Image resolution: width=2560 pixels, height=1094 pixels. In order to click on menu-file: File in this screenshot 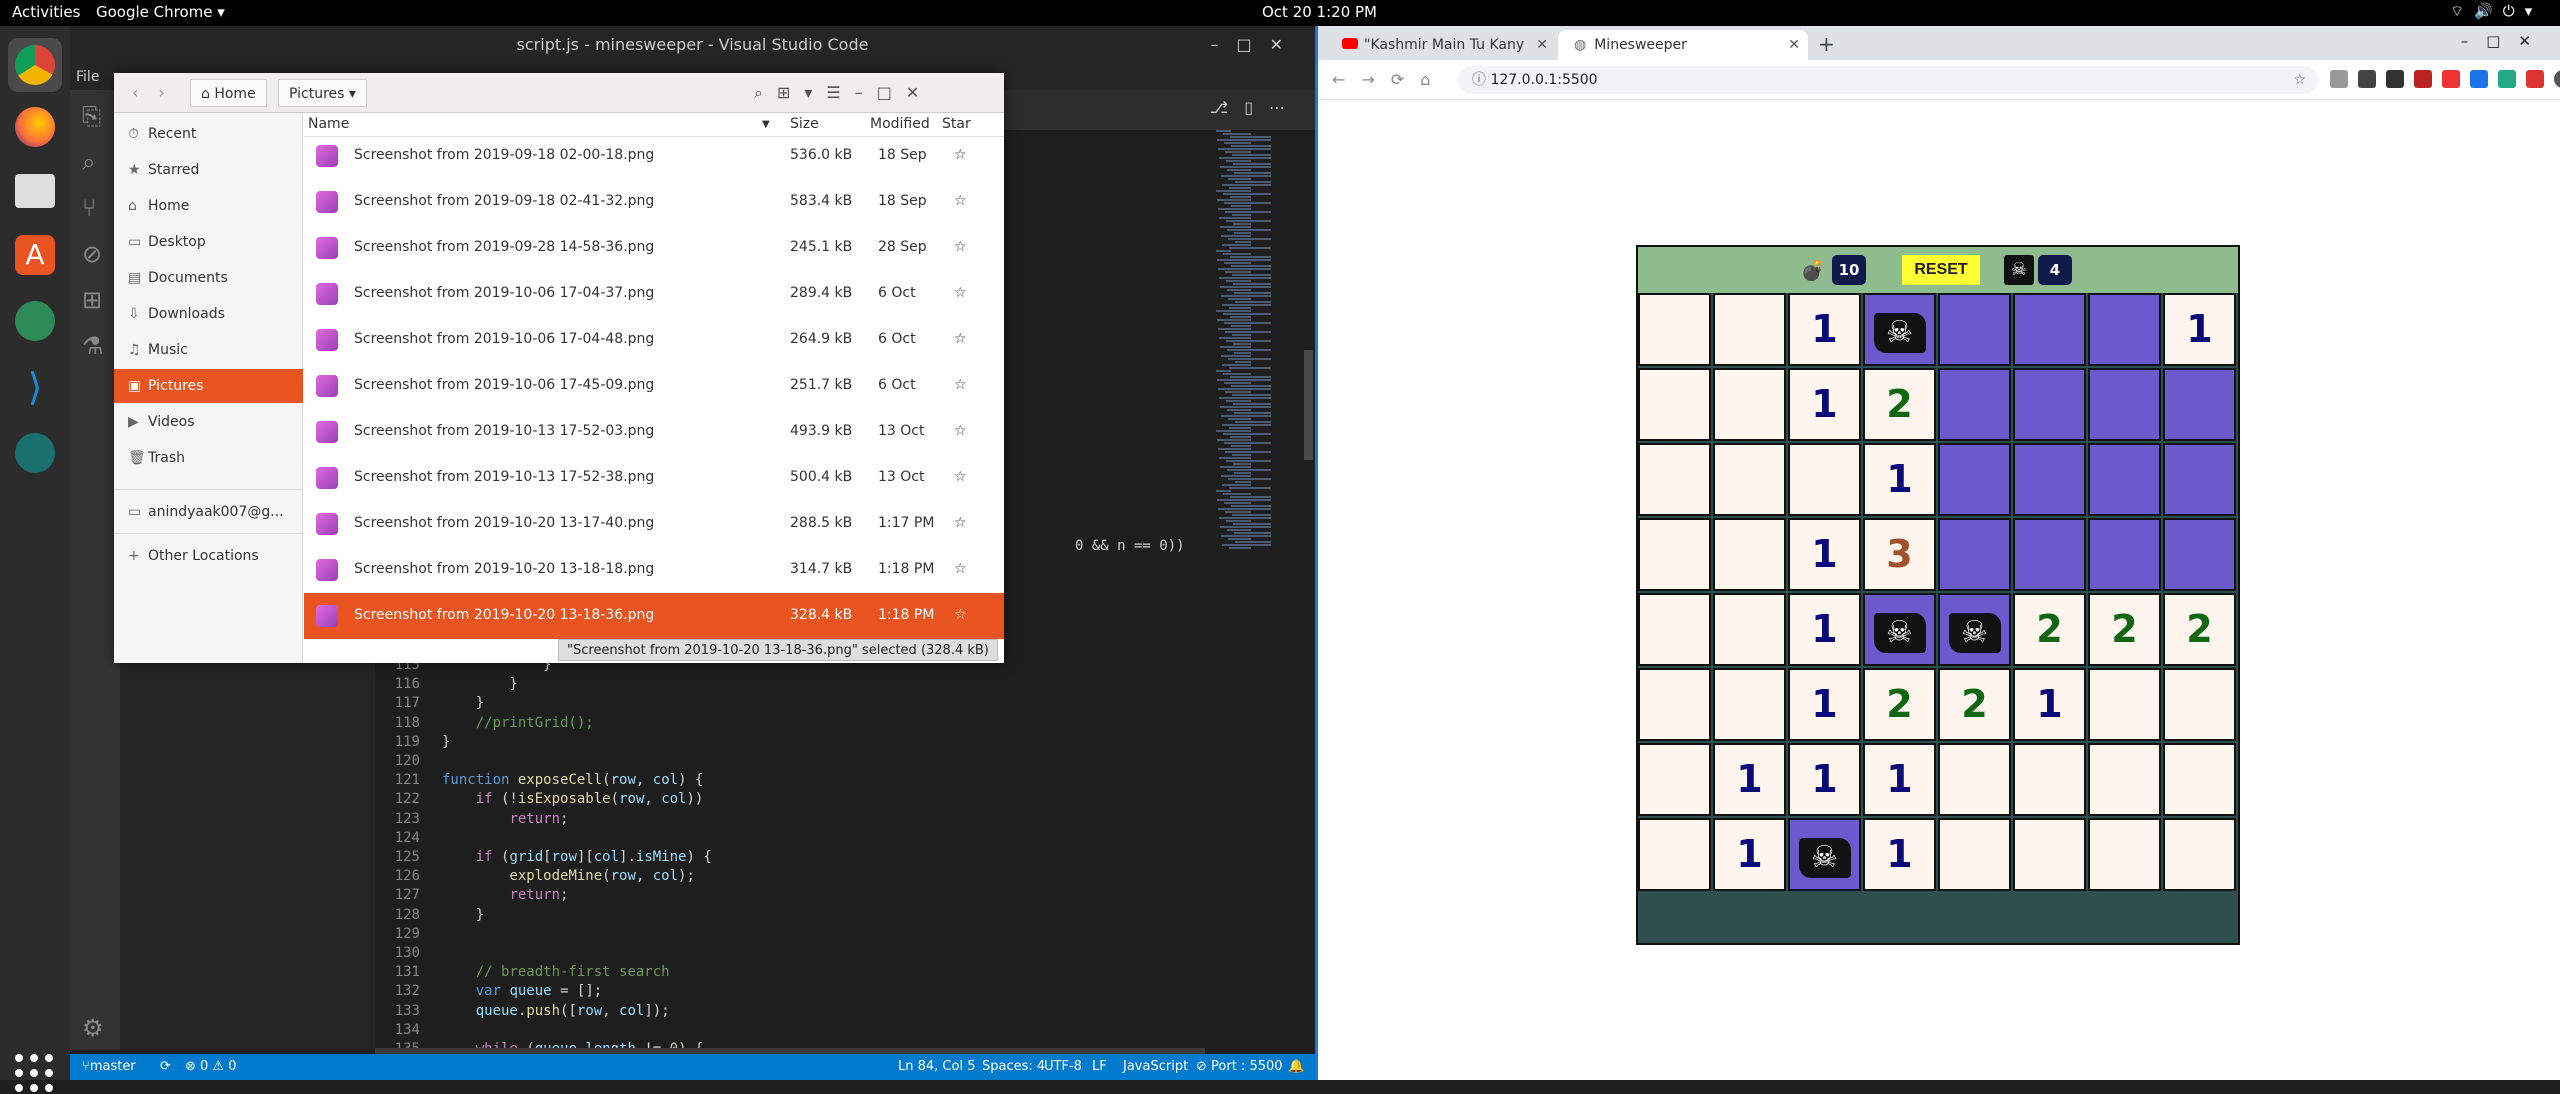, I will do `click(87, 77)`.